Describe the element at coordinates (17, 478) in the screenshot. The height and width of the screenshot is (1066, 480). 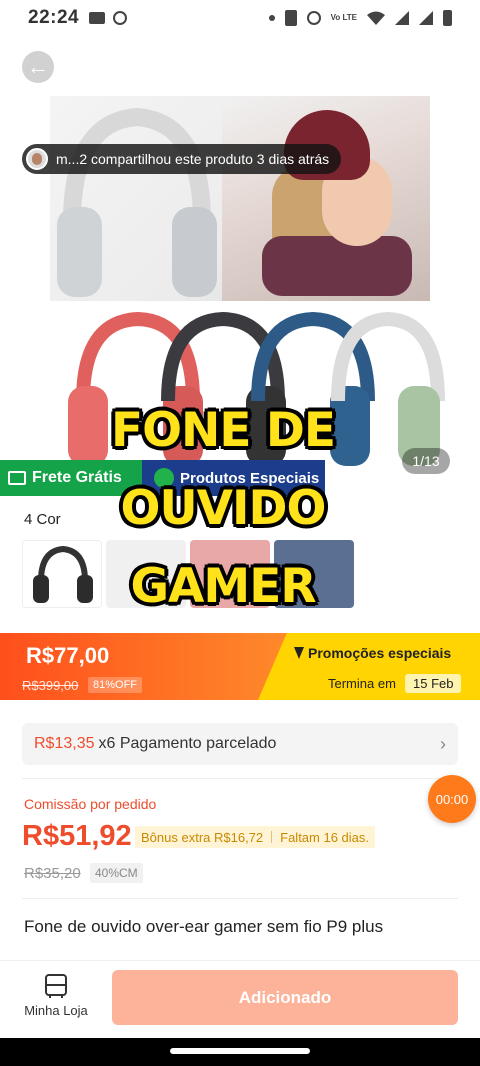
I see `ticket-icon` at that location.